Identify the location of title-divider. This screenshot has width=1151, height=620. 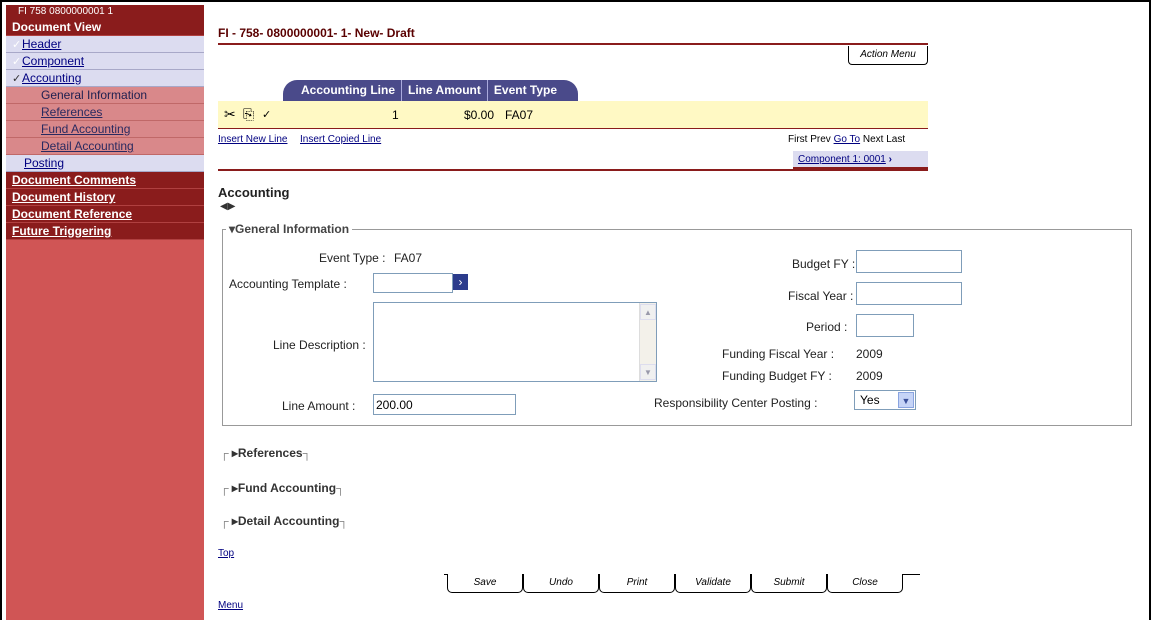
(573, 44).